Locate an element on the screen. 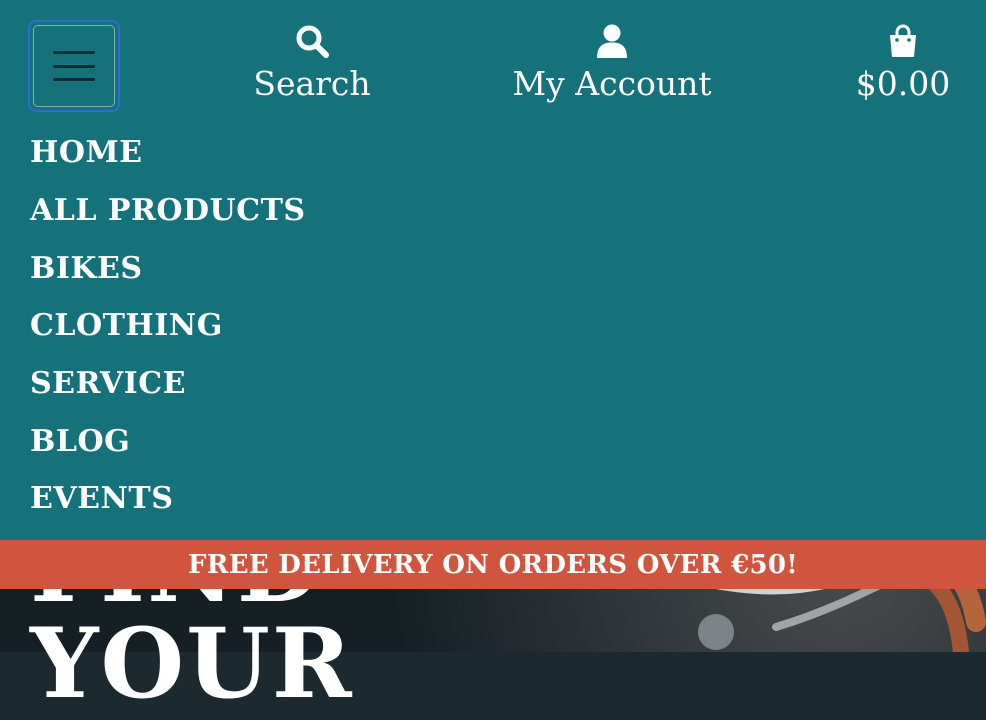  search-icon is located at coordinates (312, 41).